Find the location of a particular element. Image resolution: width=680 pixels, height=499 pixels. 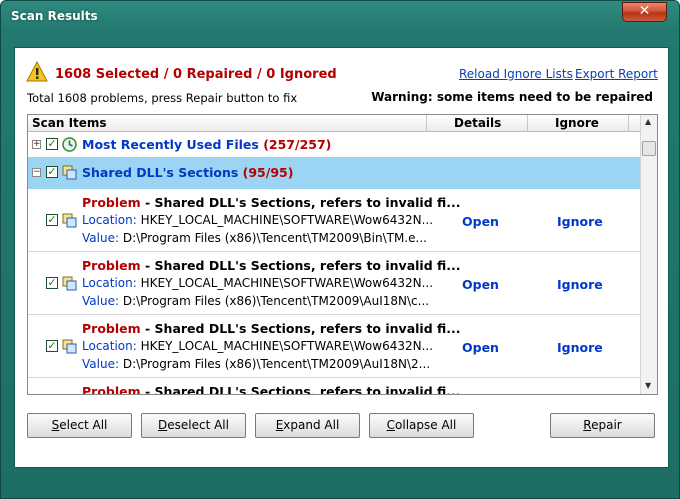

deselect-all-button: Deselect All is located at coordinates (193, 425).